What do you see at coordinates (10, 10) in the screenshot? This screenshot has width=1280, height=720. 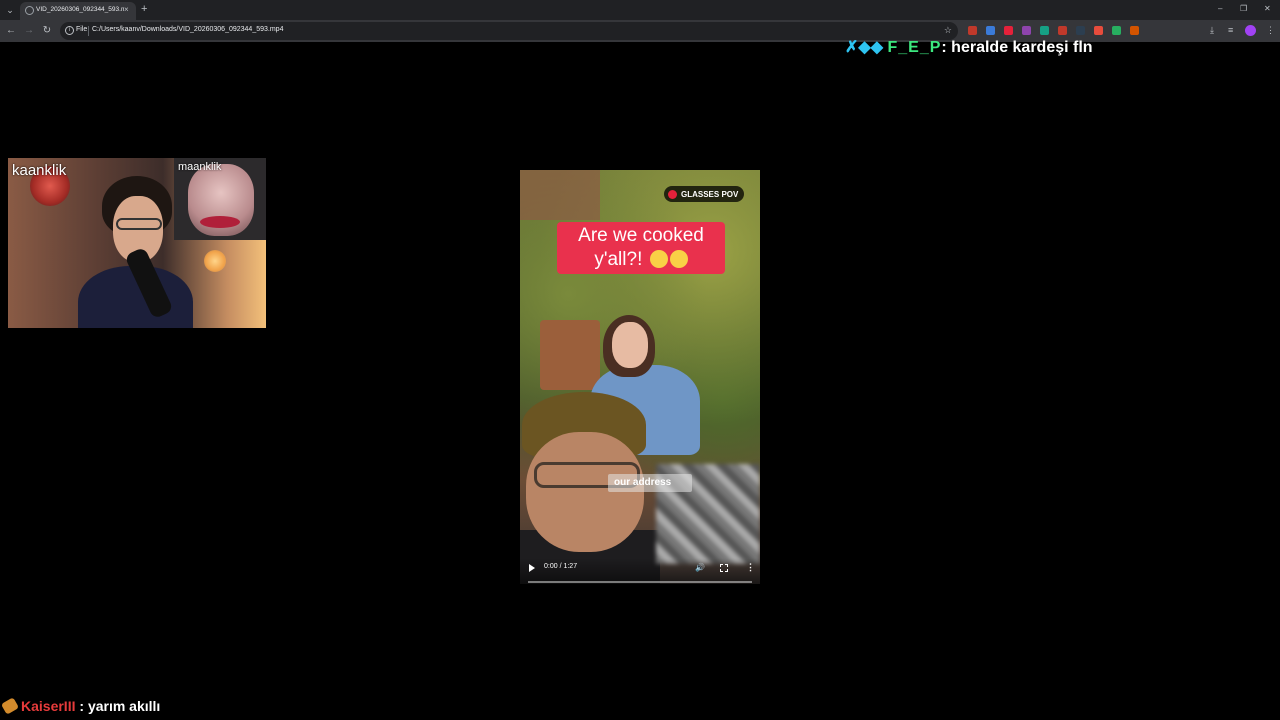 I see `tab-search-icon: ⌄` at bounding box center [10, 10].